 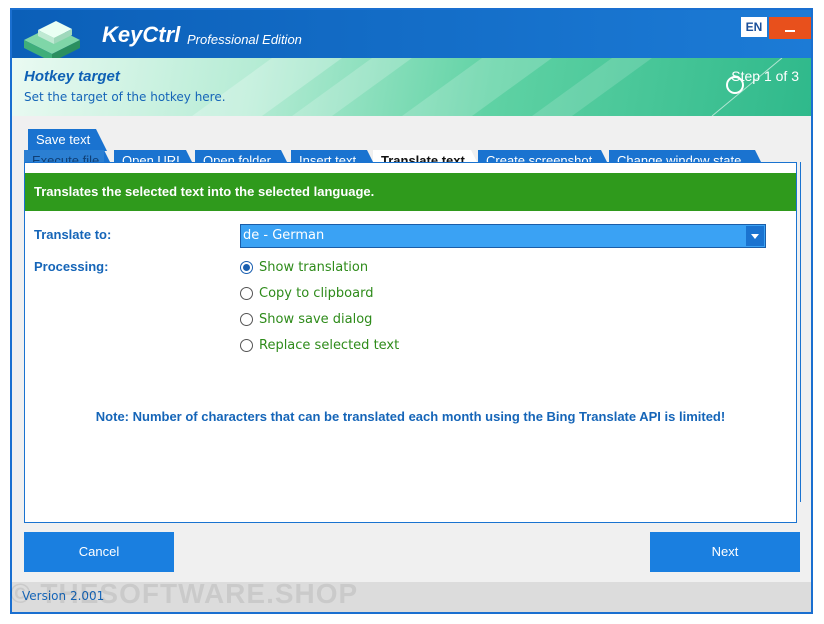 I want to click on panel-border, so click(x=799, y=332).